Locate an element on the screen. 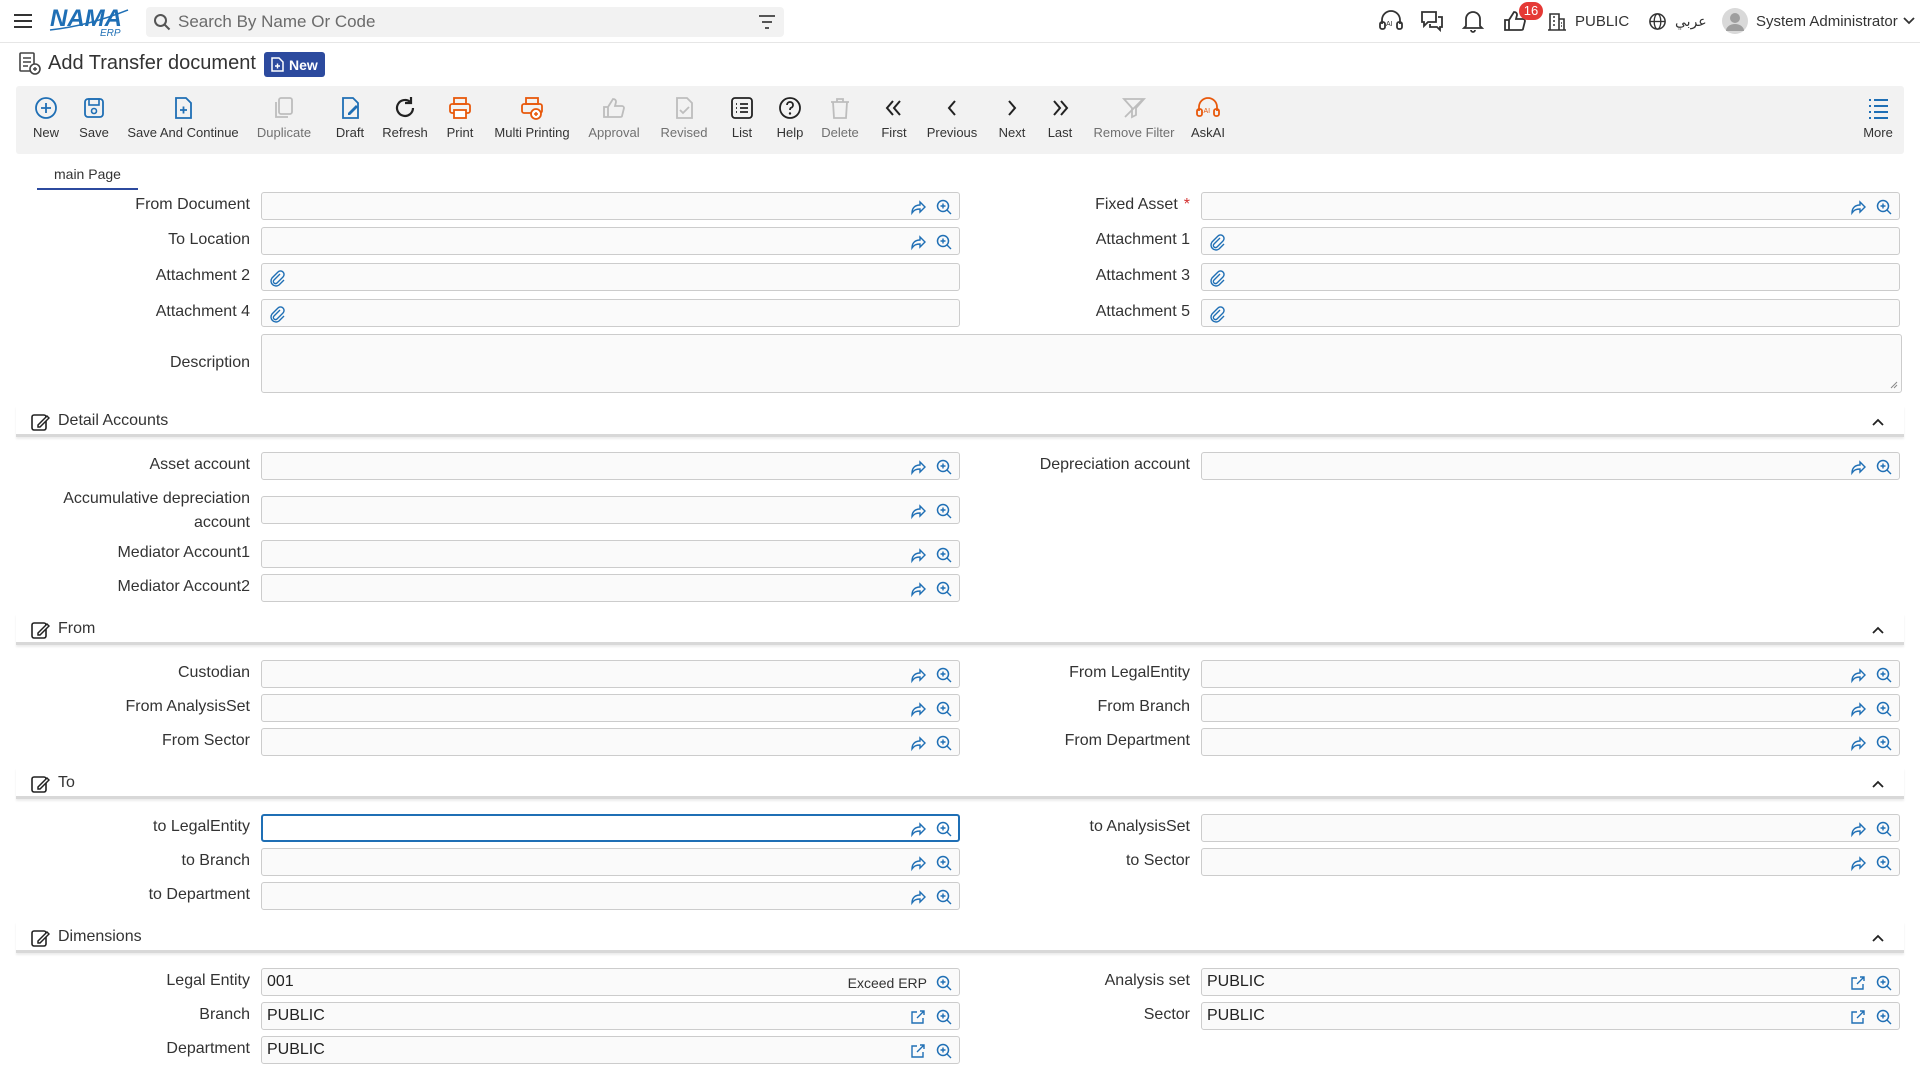 This screenshot has height=1080, width=1920. resize-handle-icon is located at coordinates (1894, 385).